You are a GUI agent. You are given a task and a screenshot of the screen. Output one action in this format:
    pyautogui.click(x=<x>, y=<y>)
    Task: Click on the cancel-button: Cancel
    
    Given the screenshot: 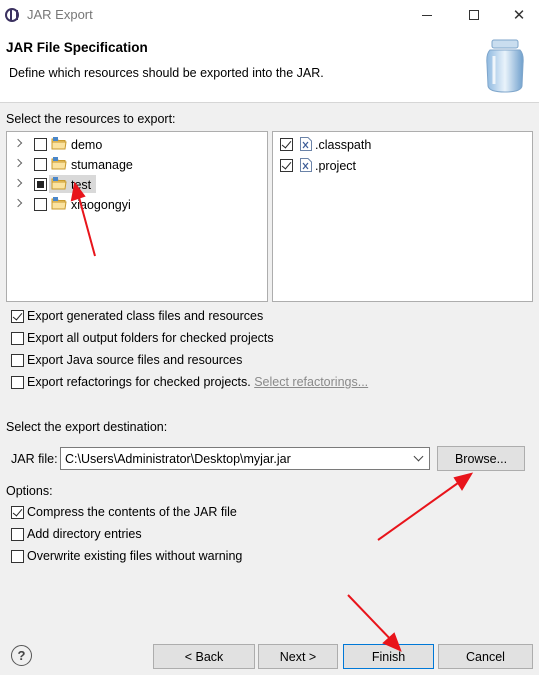 What is the action you would take?
    pyautogui.click(x=485, y=656)
    